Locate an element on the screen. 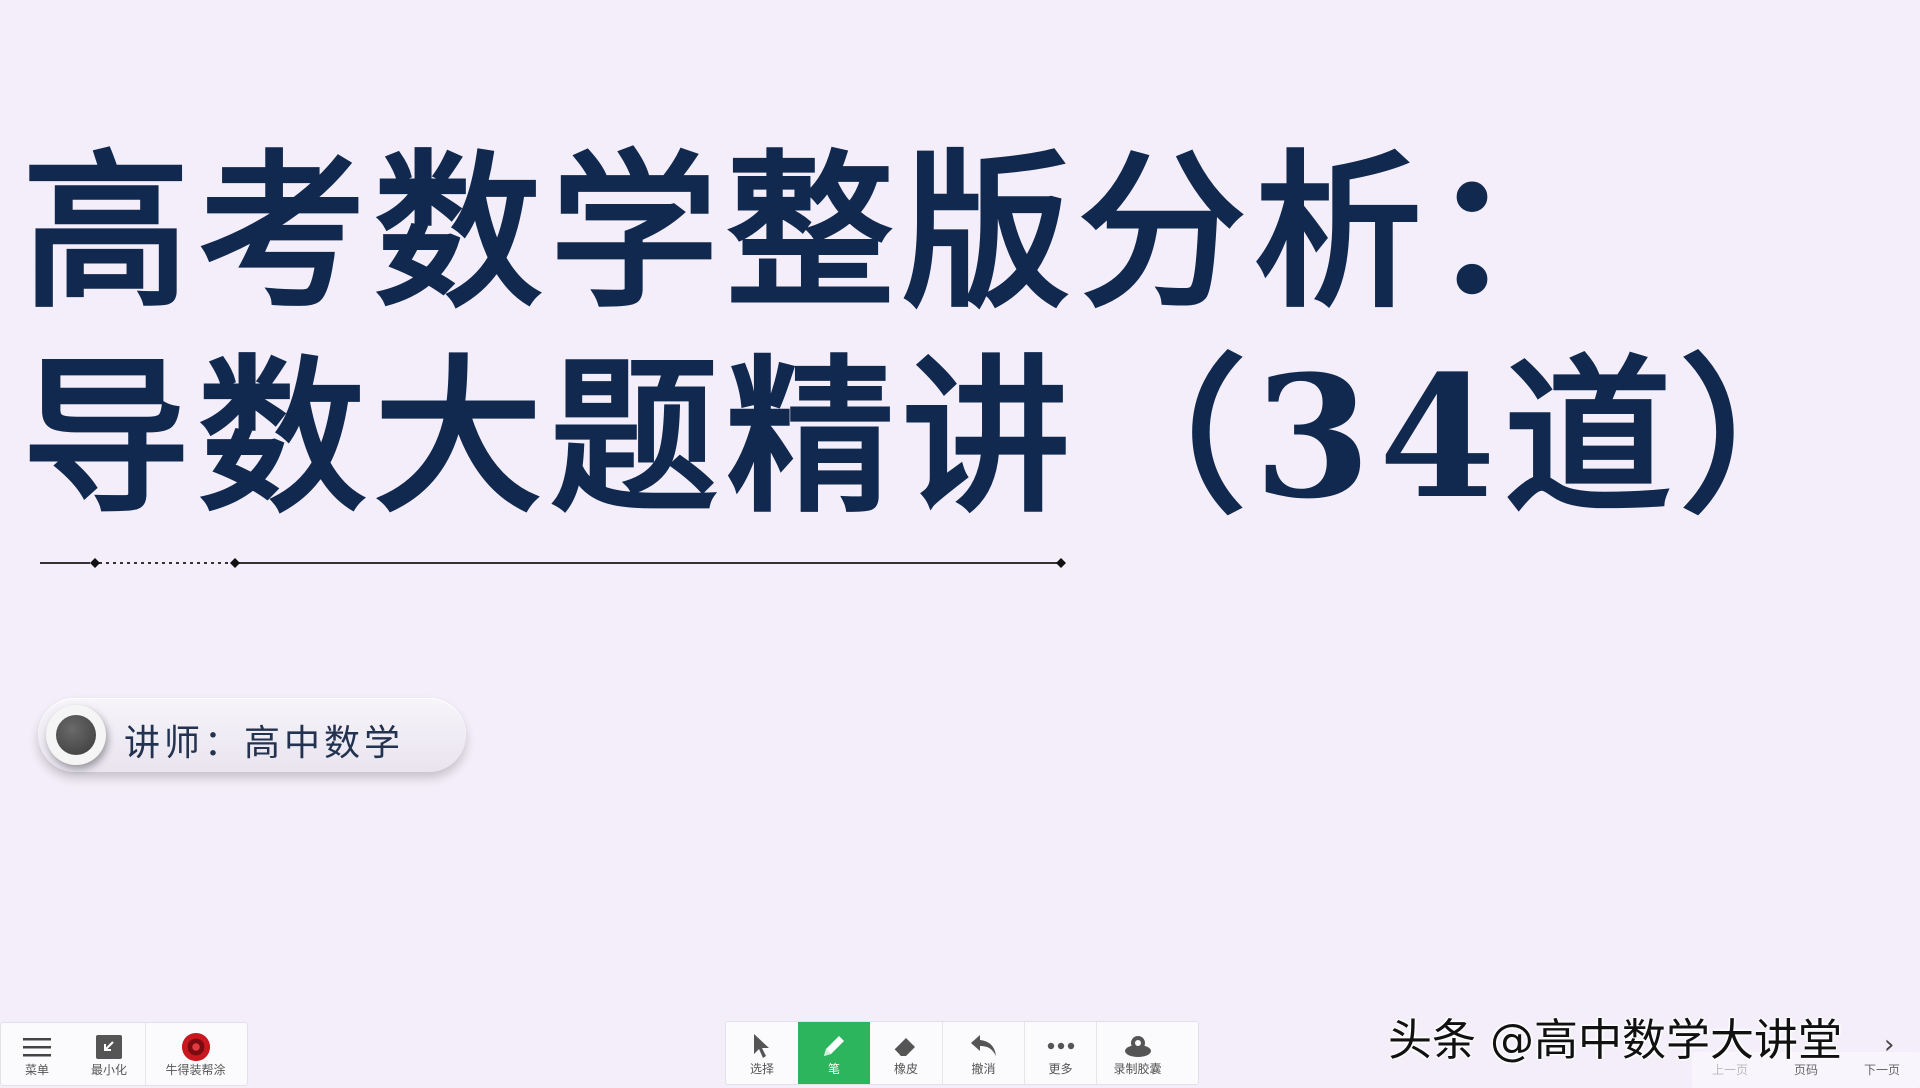  pen-tool-button: 笔 is located at coordinates (834, 1053).